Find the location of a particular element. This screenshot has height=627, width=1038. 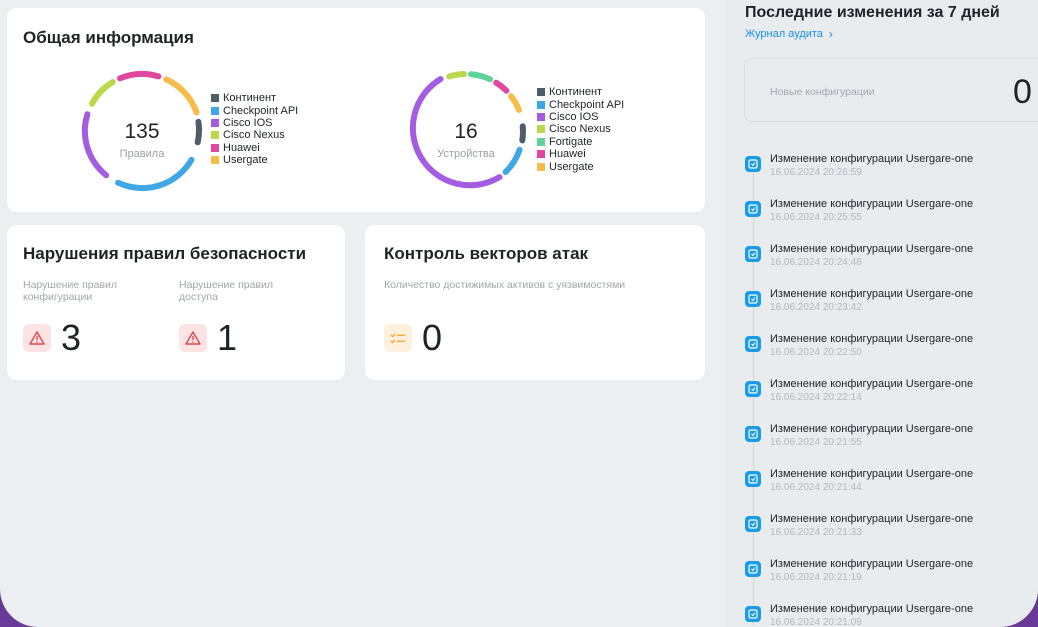

rules-legend-item: Континент is located at coordinates (254, 98).